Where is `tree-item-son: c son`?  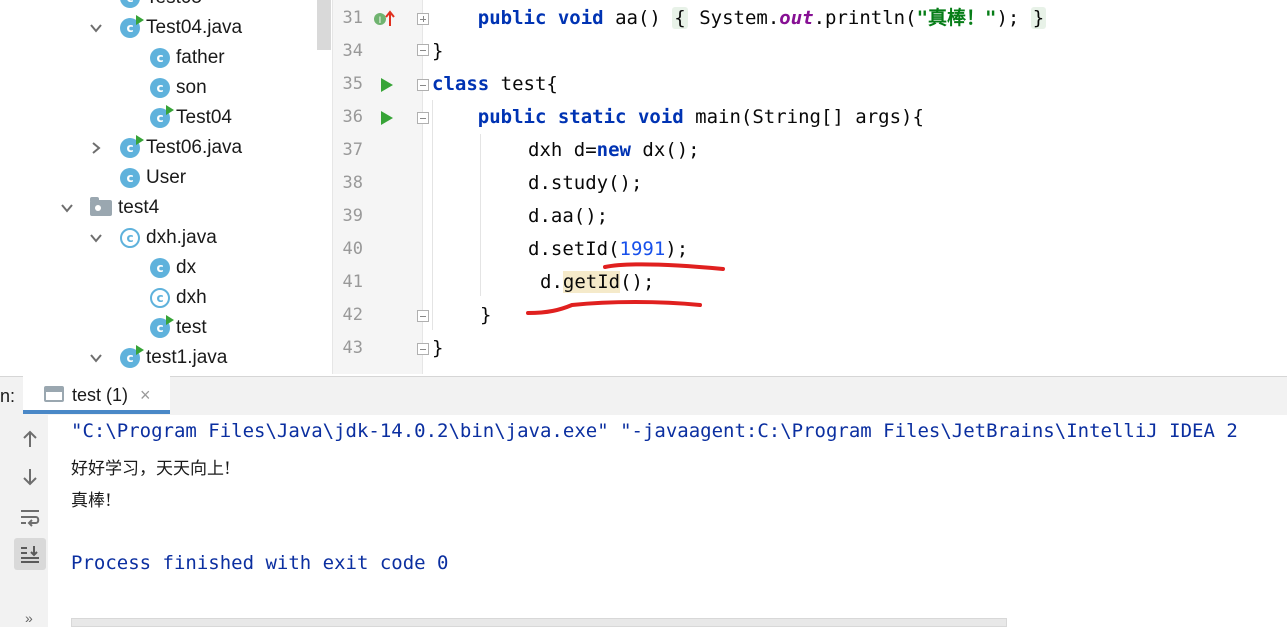
tree-item-son: c son is located at coordinates (178, 88).